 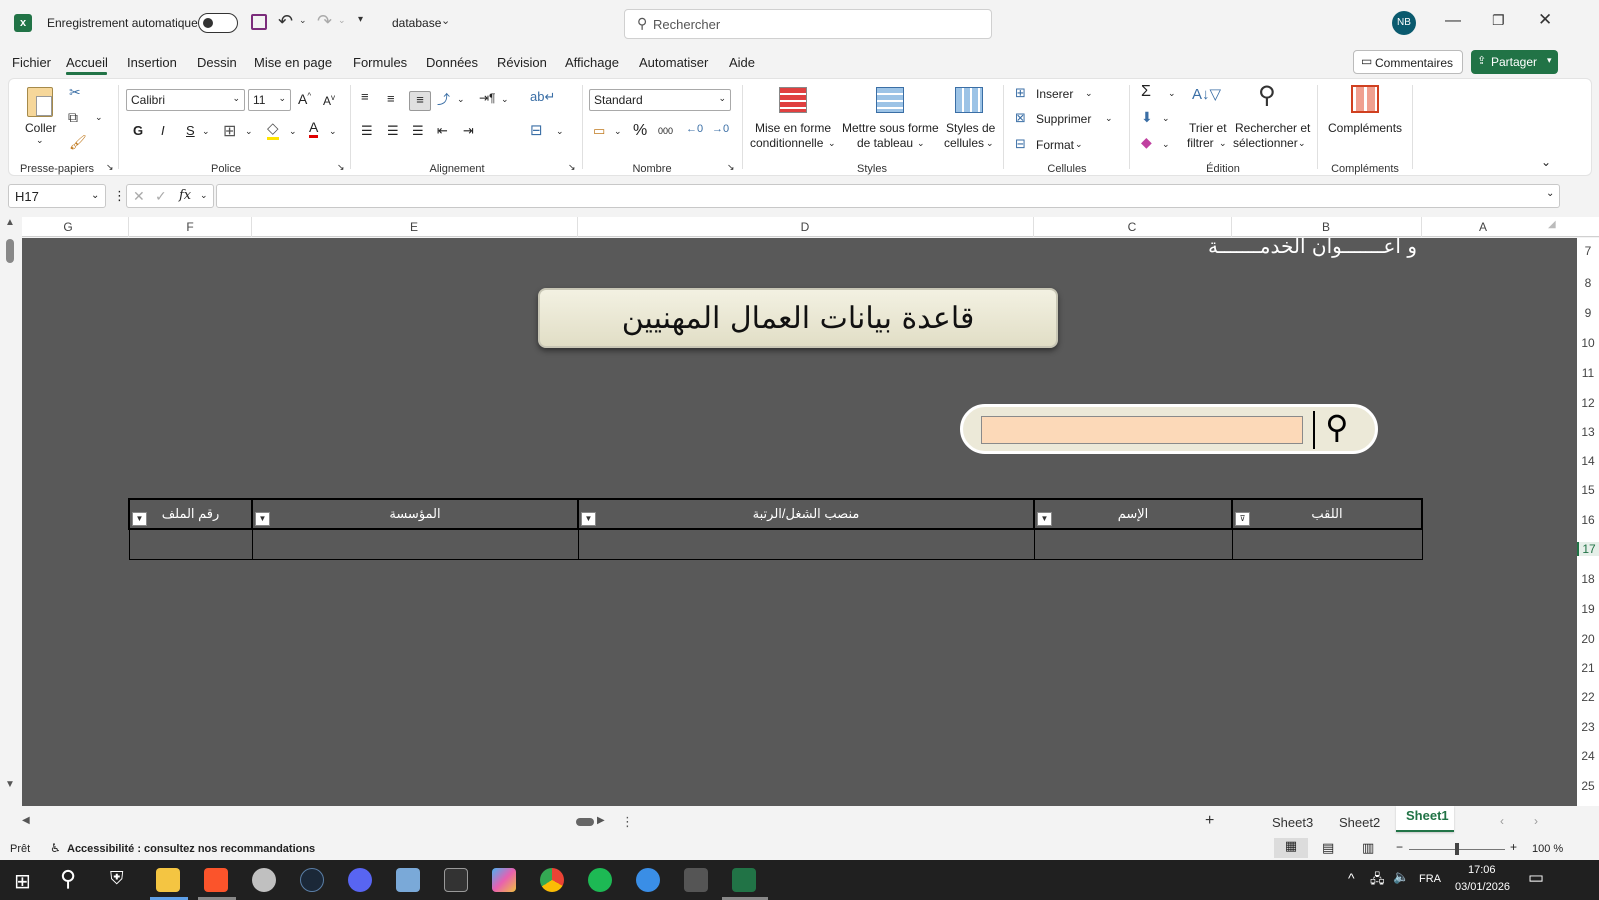 I want to click on copy-dropdown-icon: ⌄, so click(x=99, y=117).